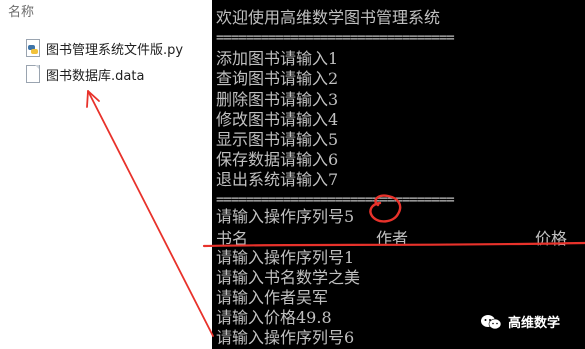  Describe the element at coordinates (272, 297) in the screenshot. I see `output-line: 请输入作者吴军` at that location.